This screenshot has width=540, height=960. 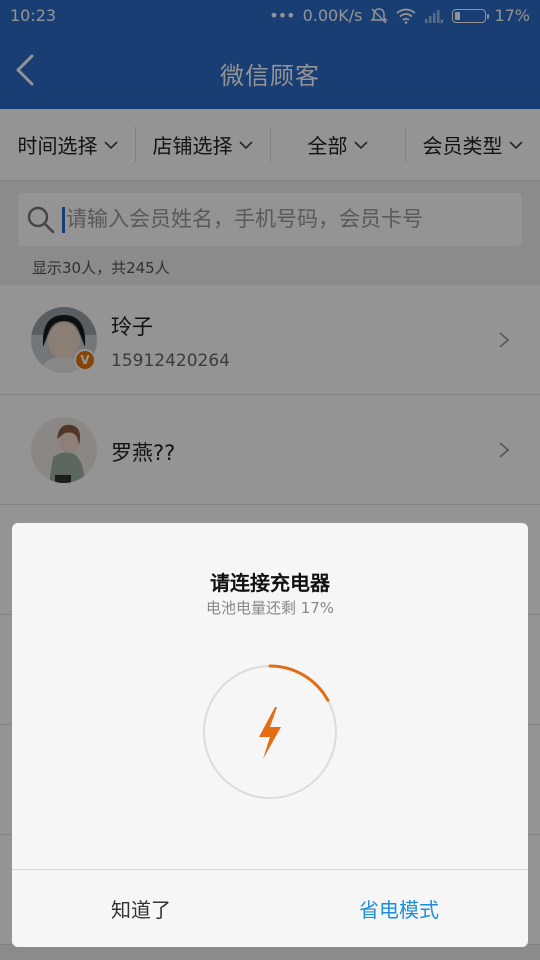 What do you see at coordinates (270, 583) in the screenshot?
I see `dialog-title: 请连接充电器` at bounding box center [270, 583].